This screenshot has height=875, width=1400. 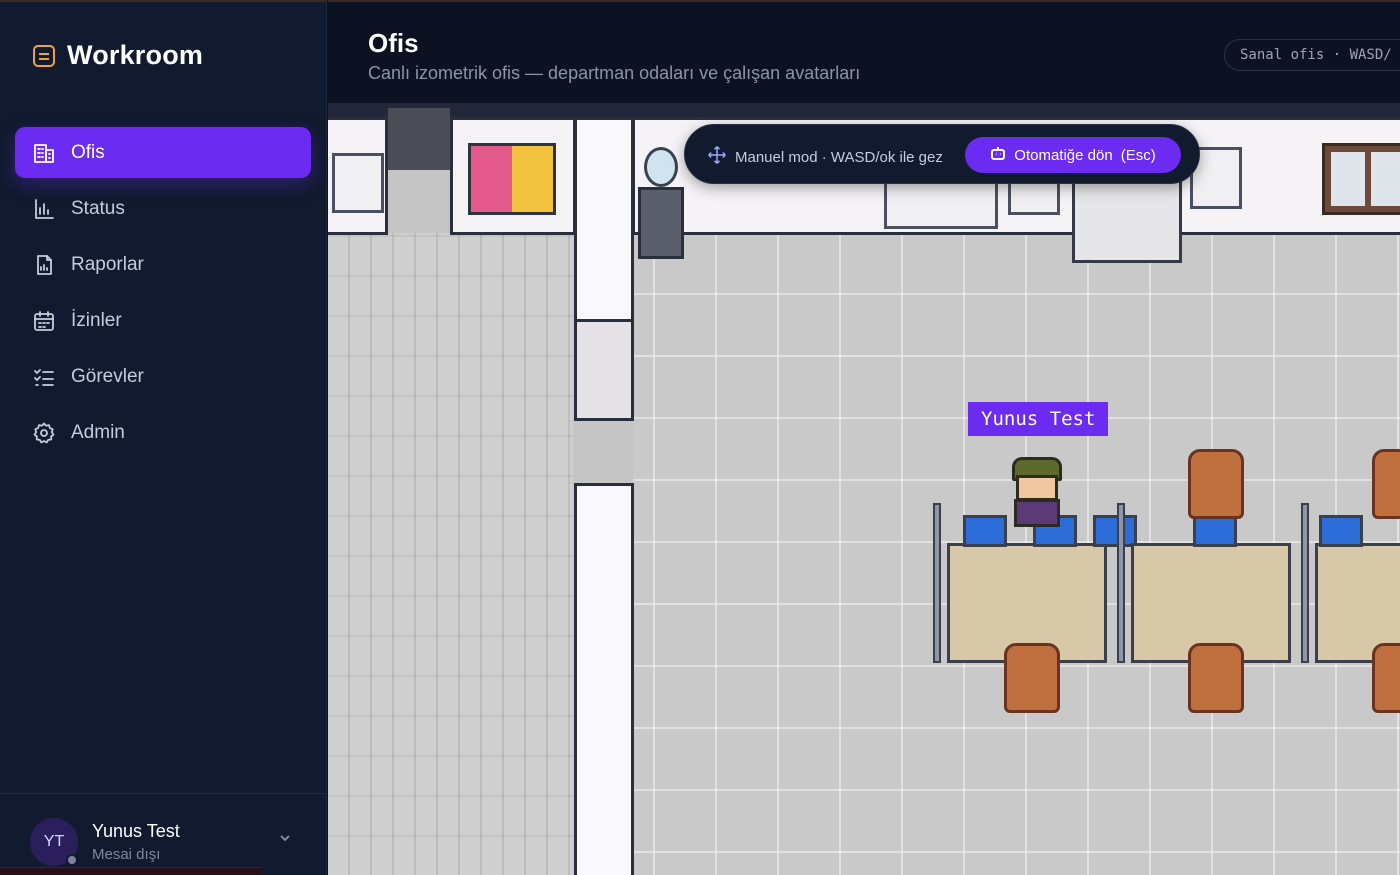 I want to click on return-to-auto-label: Otomatiğe dön, so click(x=1063, y=155).